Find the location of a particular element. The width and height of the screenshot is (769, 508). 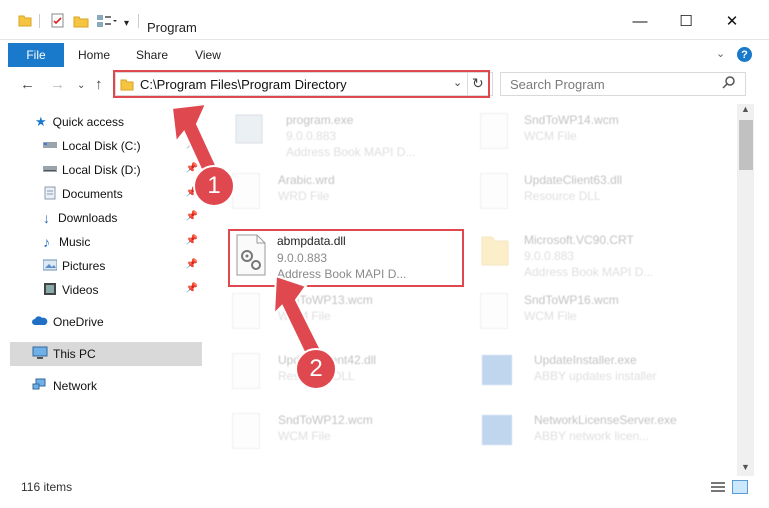

details-view-icon is located at coordinates (718, 488).